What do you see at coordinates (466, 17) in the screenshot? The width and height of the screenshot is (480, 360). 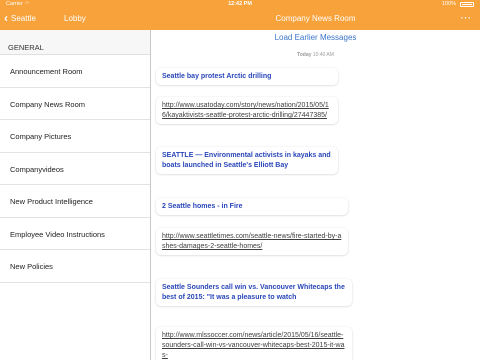 I see `ellipsis-icon: ⋯` at bounding box center [466, 17].